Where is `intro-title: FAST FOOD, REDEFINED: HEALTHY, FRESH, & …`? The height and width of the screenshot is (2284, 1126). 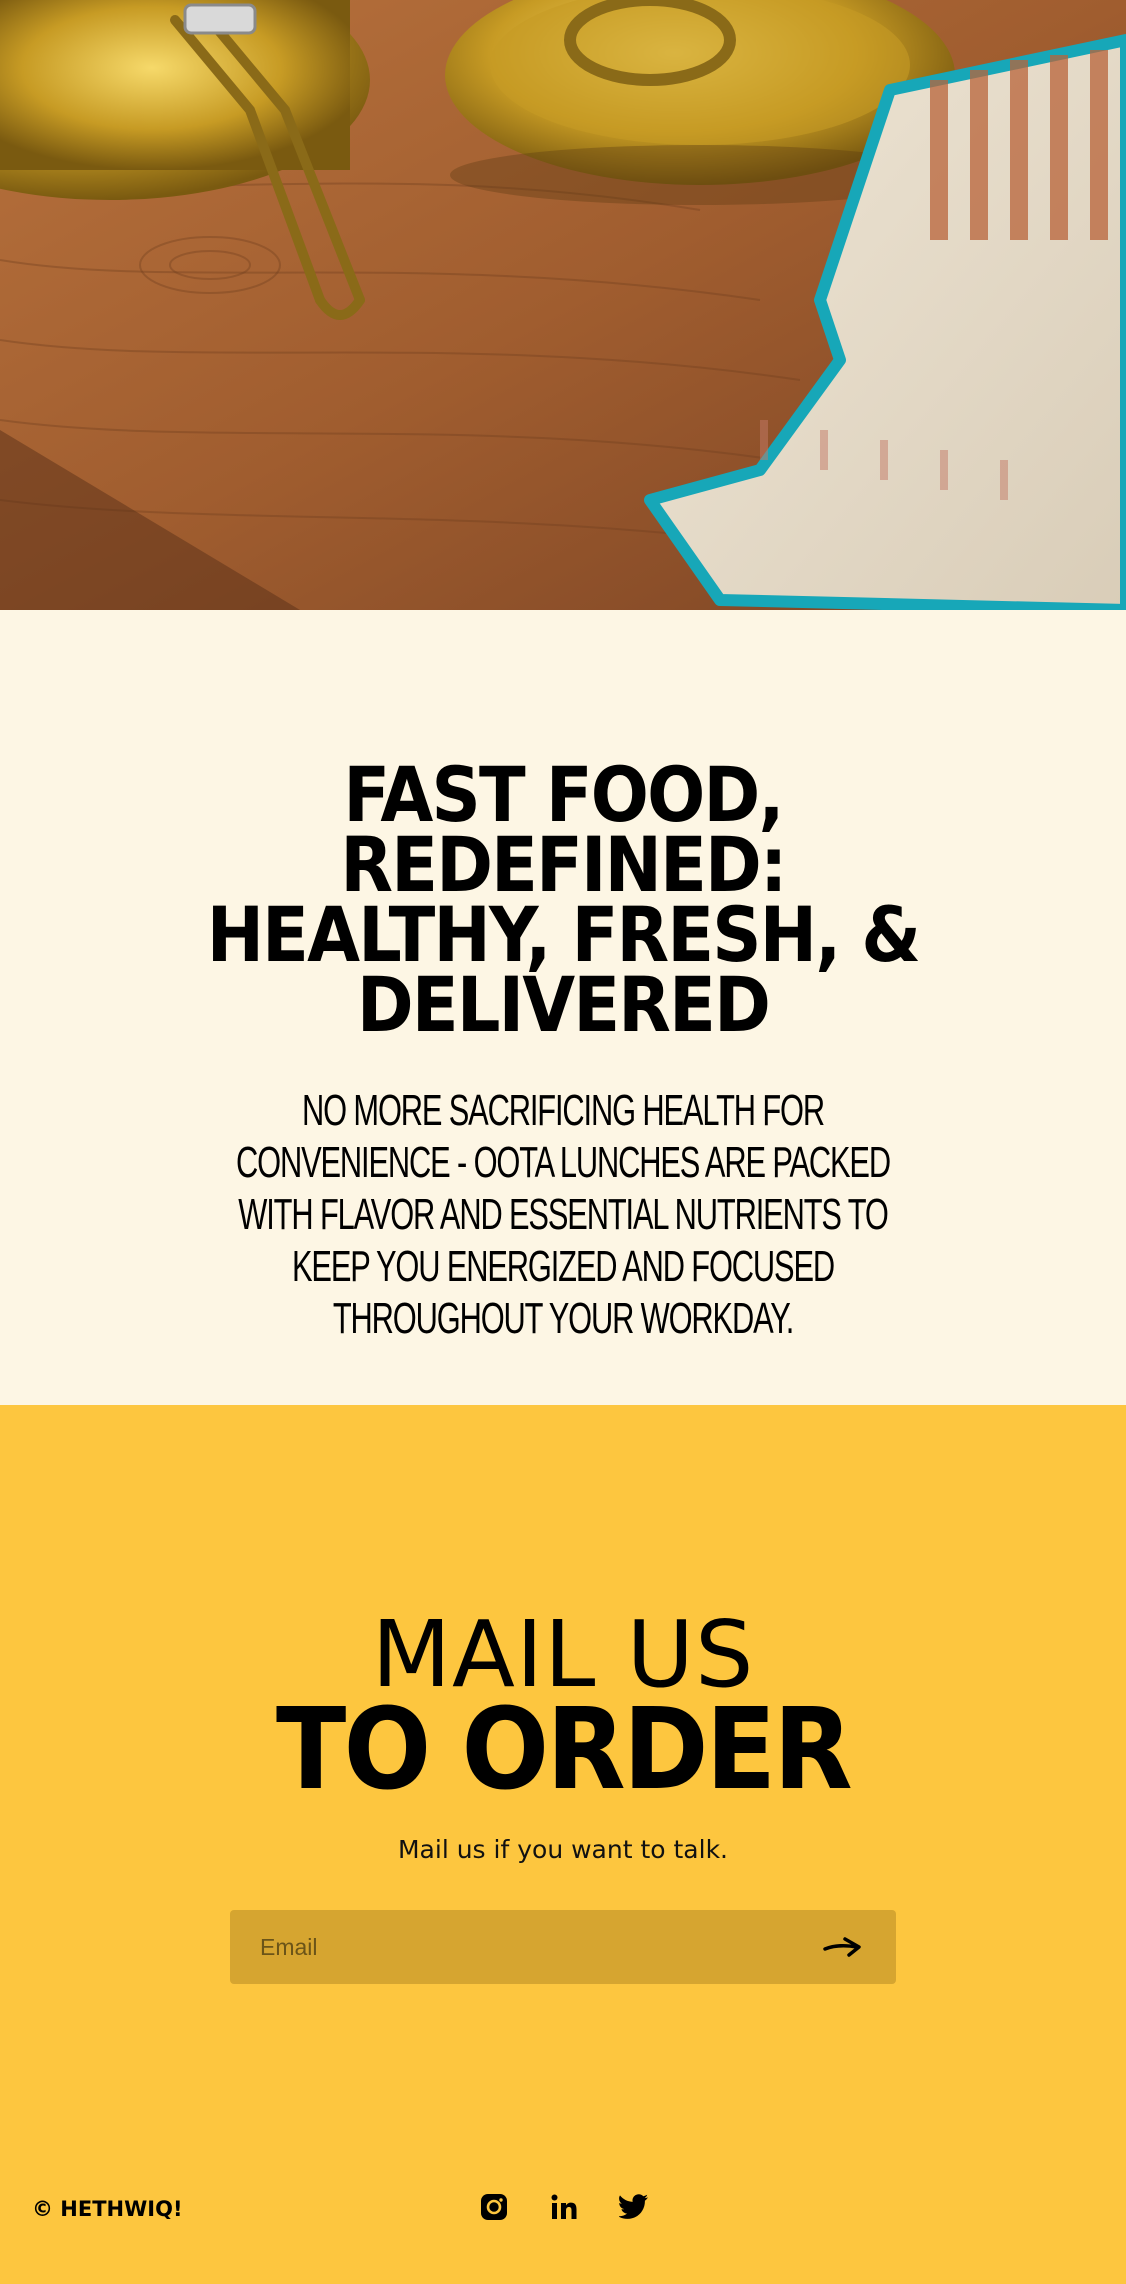
intro-title: FAST FOOD, REDEFINED: HEALTHY, FRESH, & … is located at coordinates (562, 903).